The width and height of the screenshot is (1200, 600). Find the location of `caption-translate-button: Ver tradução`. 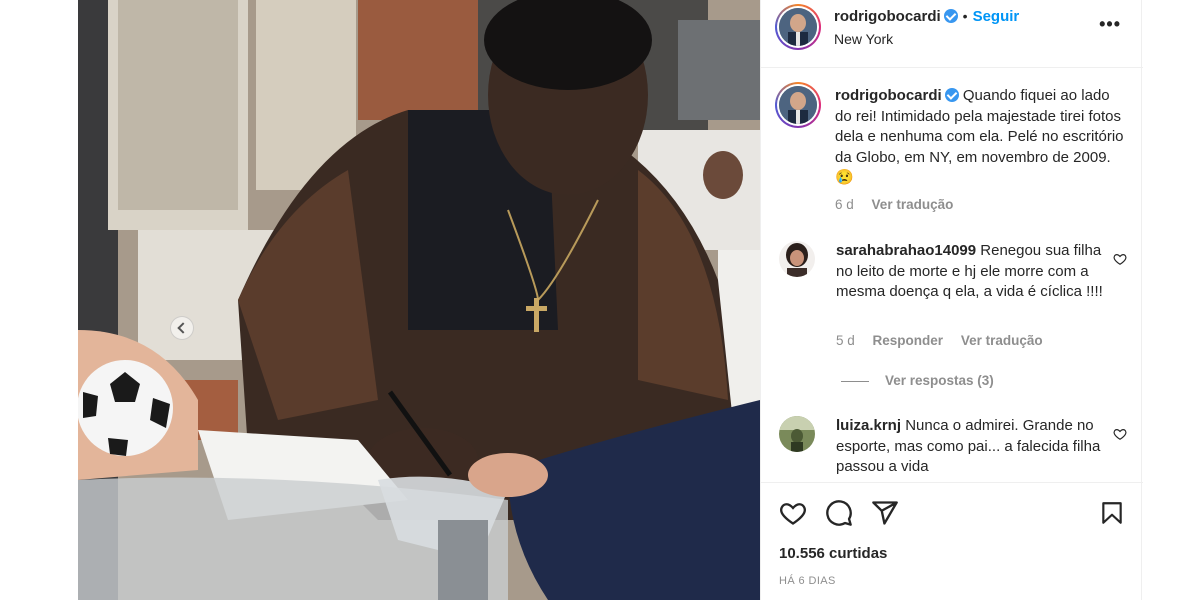

caption-translate-button: Ver tradução is located at coordinates (913, 204).